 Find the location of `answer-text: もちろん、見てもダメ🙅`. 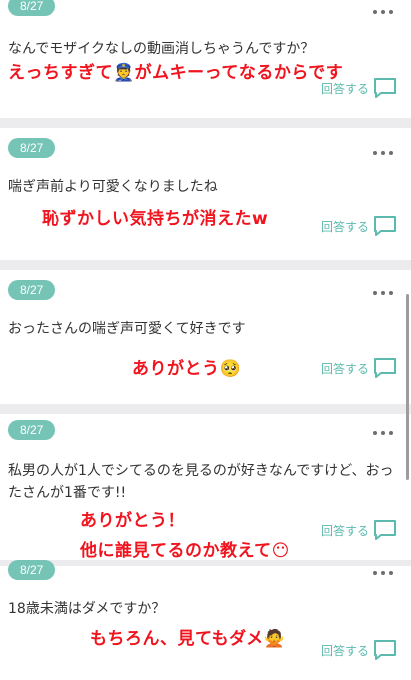

answer-text: もちろん、見てもダメ🙅 is located at coordinates (187, 639).